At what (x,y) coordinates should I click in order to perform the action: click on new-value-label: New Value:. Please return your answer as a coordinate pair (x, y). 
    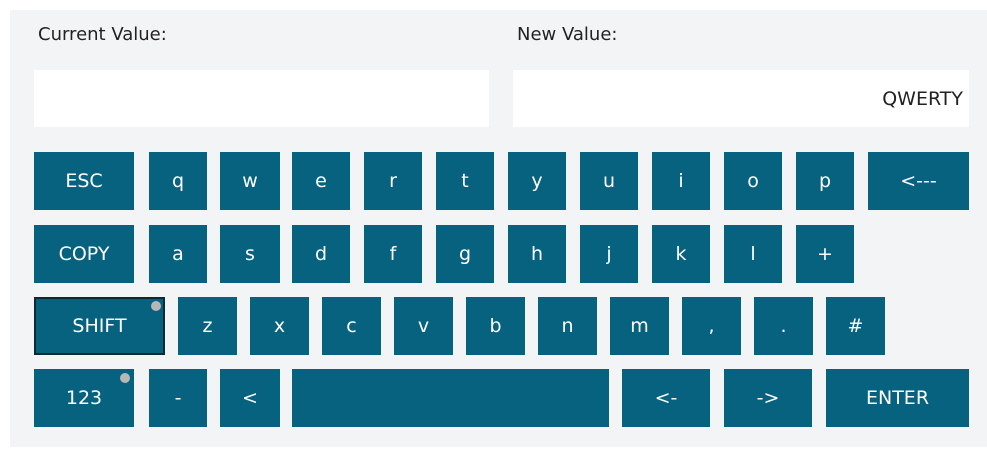
    Looking at the image, I should click on (567, 34).